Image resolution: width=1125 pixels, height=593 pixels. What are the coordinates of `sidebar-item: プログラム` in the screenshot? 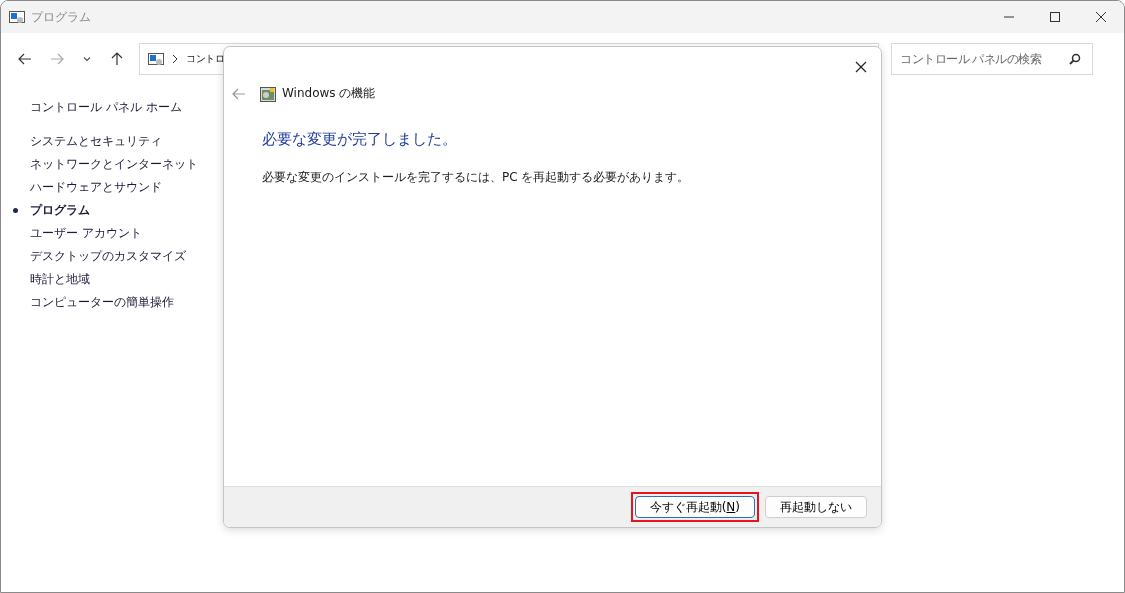 It's located at (60, 210).